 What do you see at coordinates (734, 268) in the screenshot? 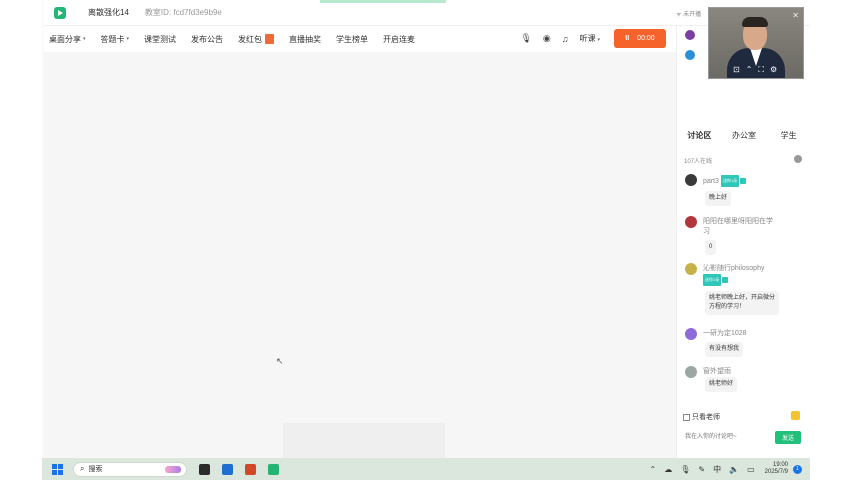
I see `chat-username-text: 沁影随行philosophy` at bounding box center [734, 268].